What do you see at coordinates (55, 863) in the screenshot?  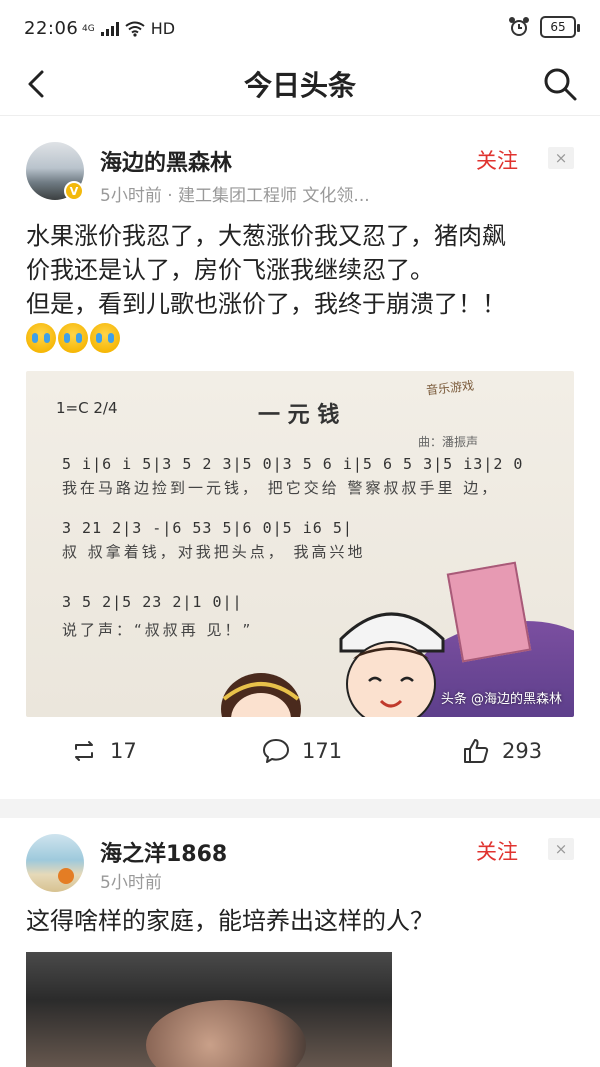 I see `author-avatar` at bounding box center [55, 863].